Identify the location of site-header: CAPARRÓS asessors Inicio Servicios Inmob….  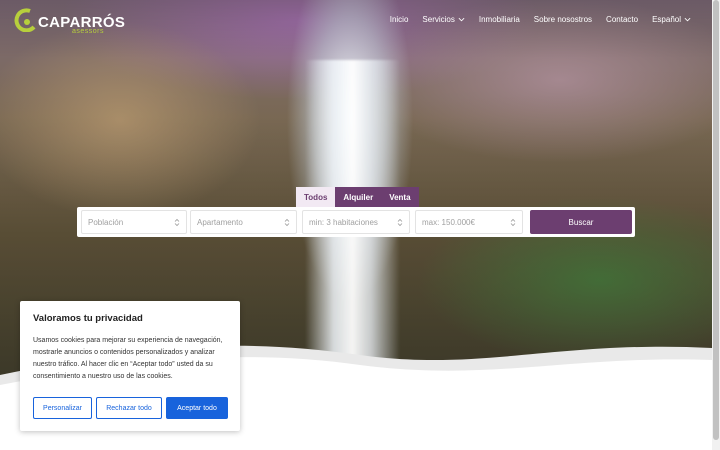
(356, 22).